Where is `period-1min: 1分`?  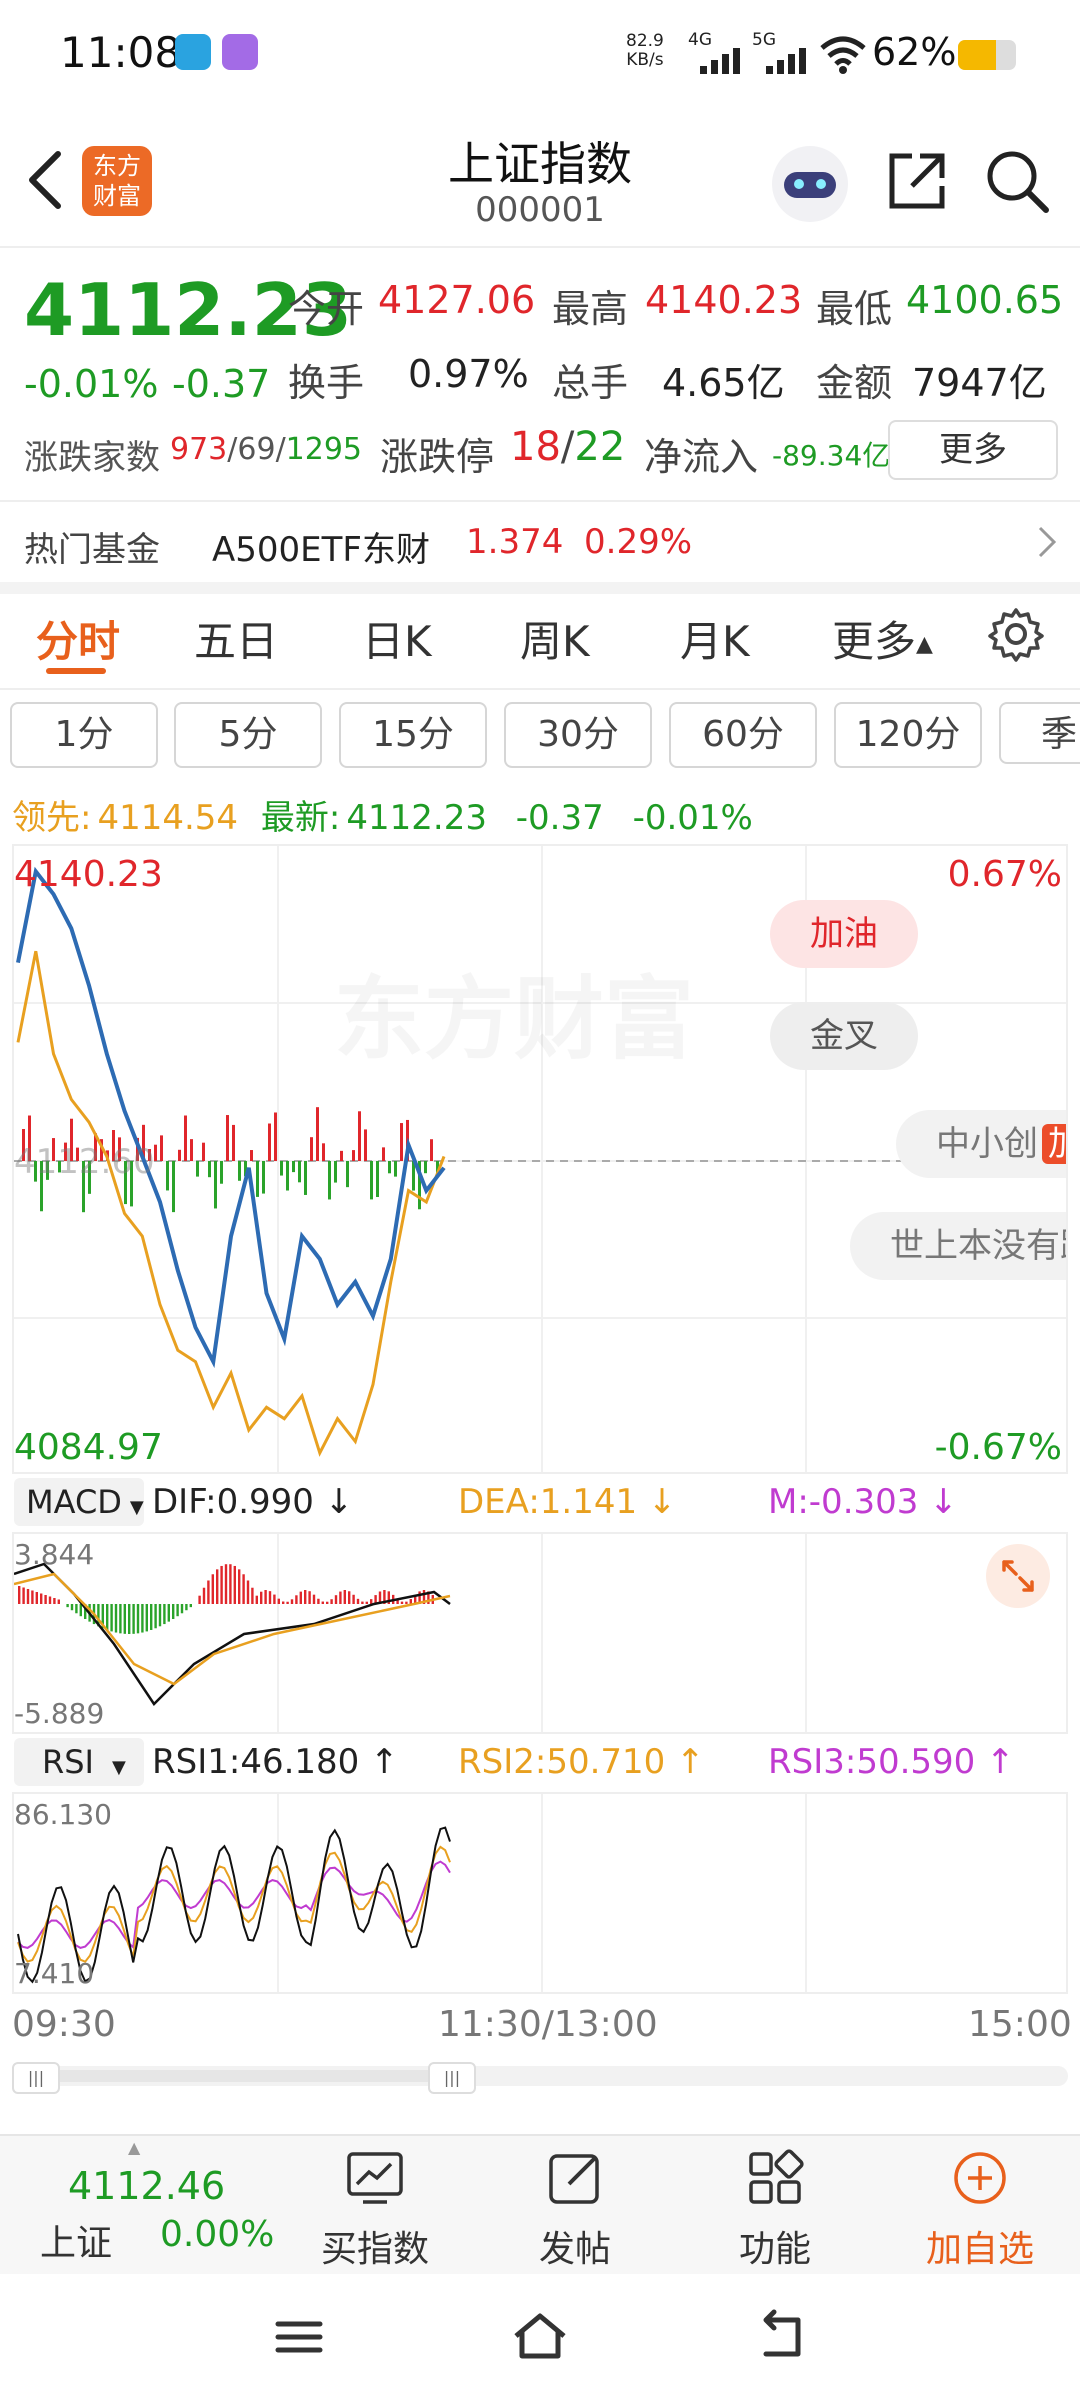
period-1min: 1分 is located at coordinates (84, 735).